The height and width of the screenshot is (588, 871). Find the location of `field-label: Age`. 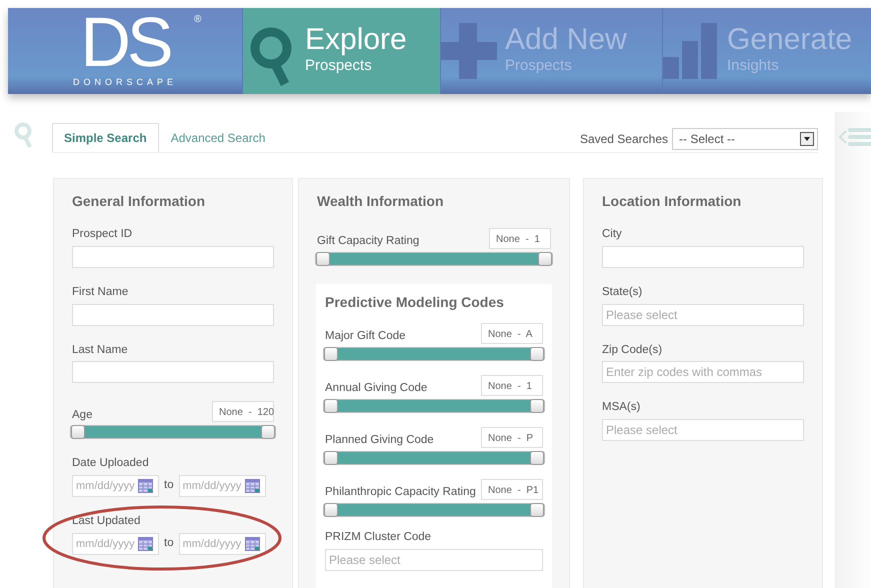

field-label: Age is located at coordinates (82, 415).